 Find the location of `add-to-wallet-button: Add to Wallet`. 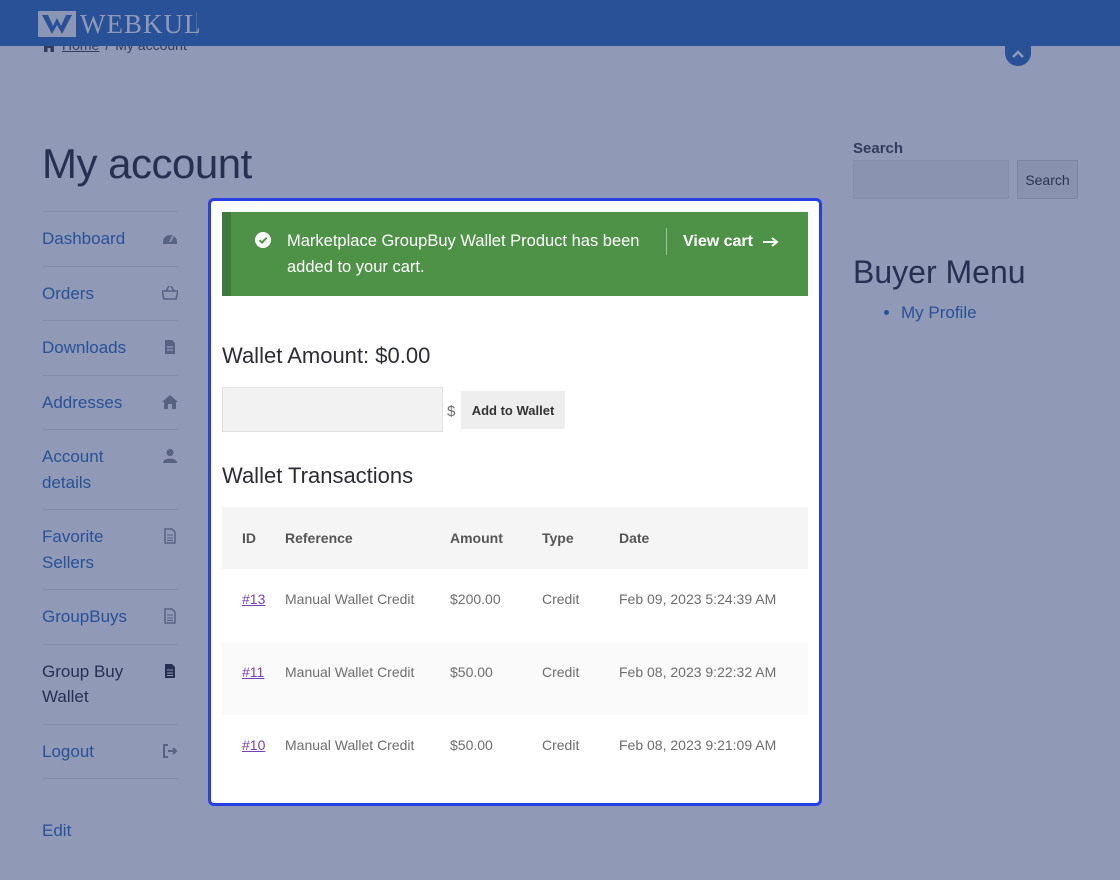

add-to-wallet-button: Add to Wallet is located at coordinates (513, 410).